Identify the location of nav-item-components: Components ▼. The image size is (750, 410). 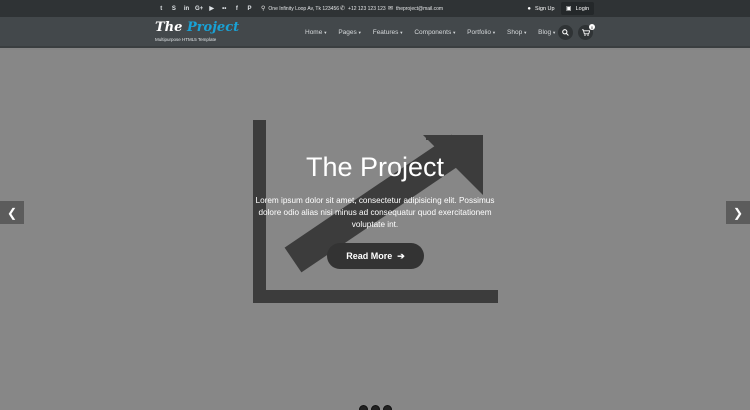
(435, 32).